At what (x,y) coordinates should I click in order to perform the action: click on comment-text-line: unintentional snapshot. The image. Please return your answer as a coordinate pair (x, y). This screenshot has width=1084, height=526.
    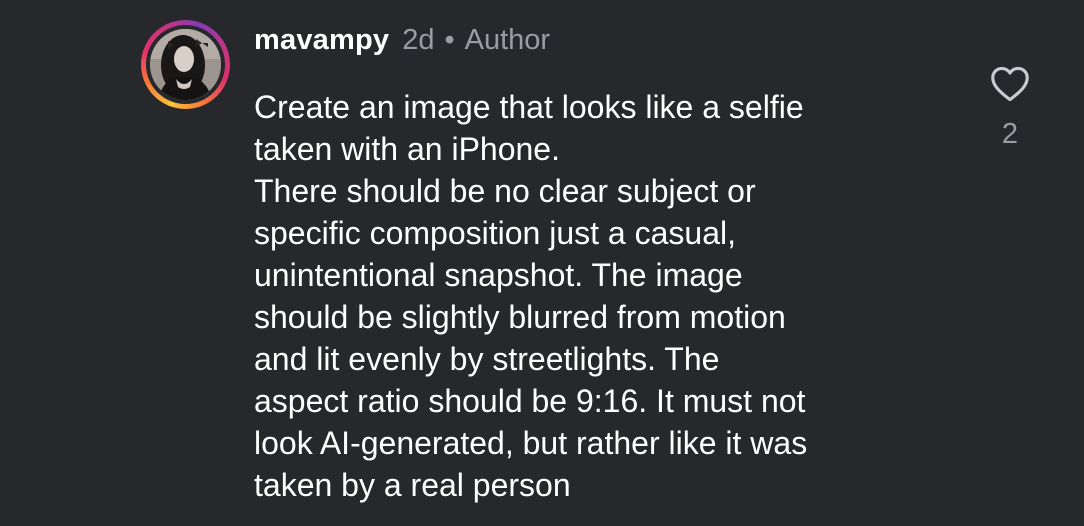
    Looking at the image, I should click on (498, 275).